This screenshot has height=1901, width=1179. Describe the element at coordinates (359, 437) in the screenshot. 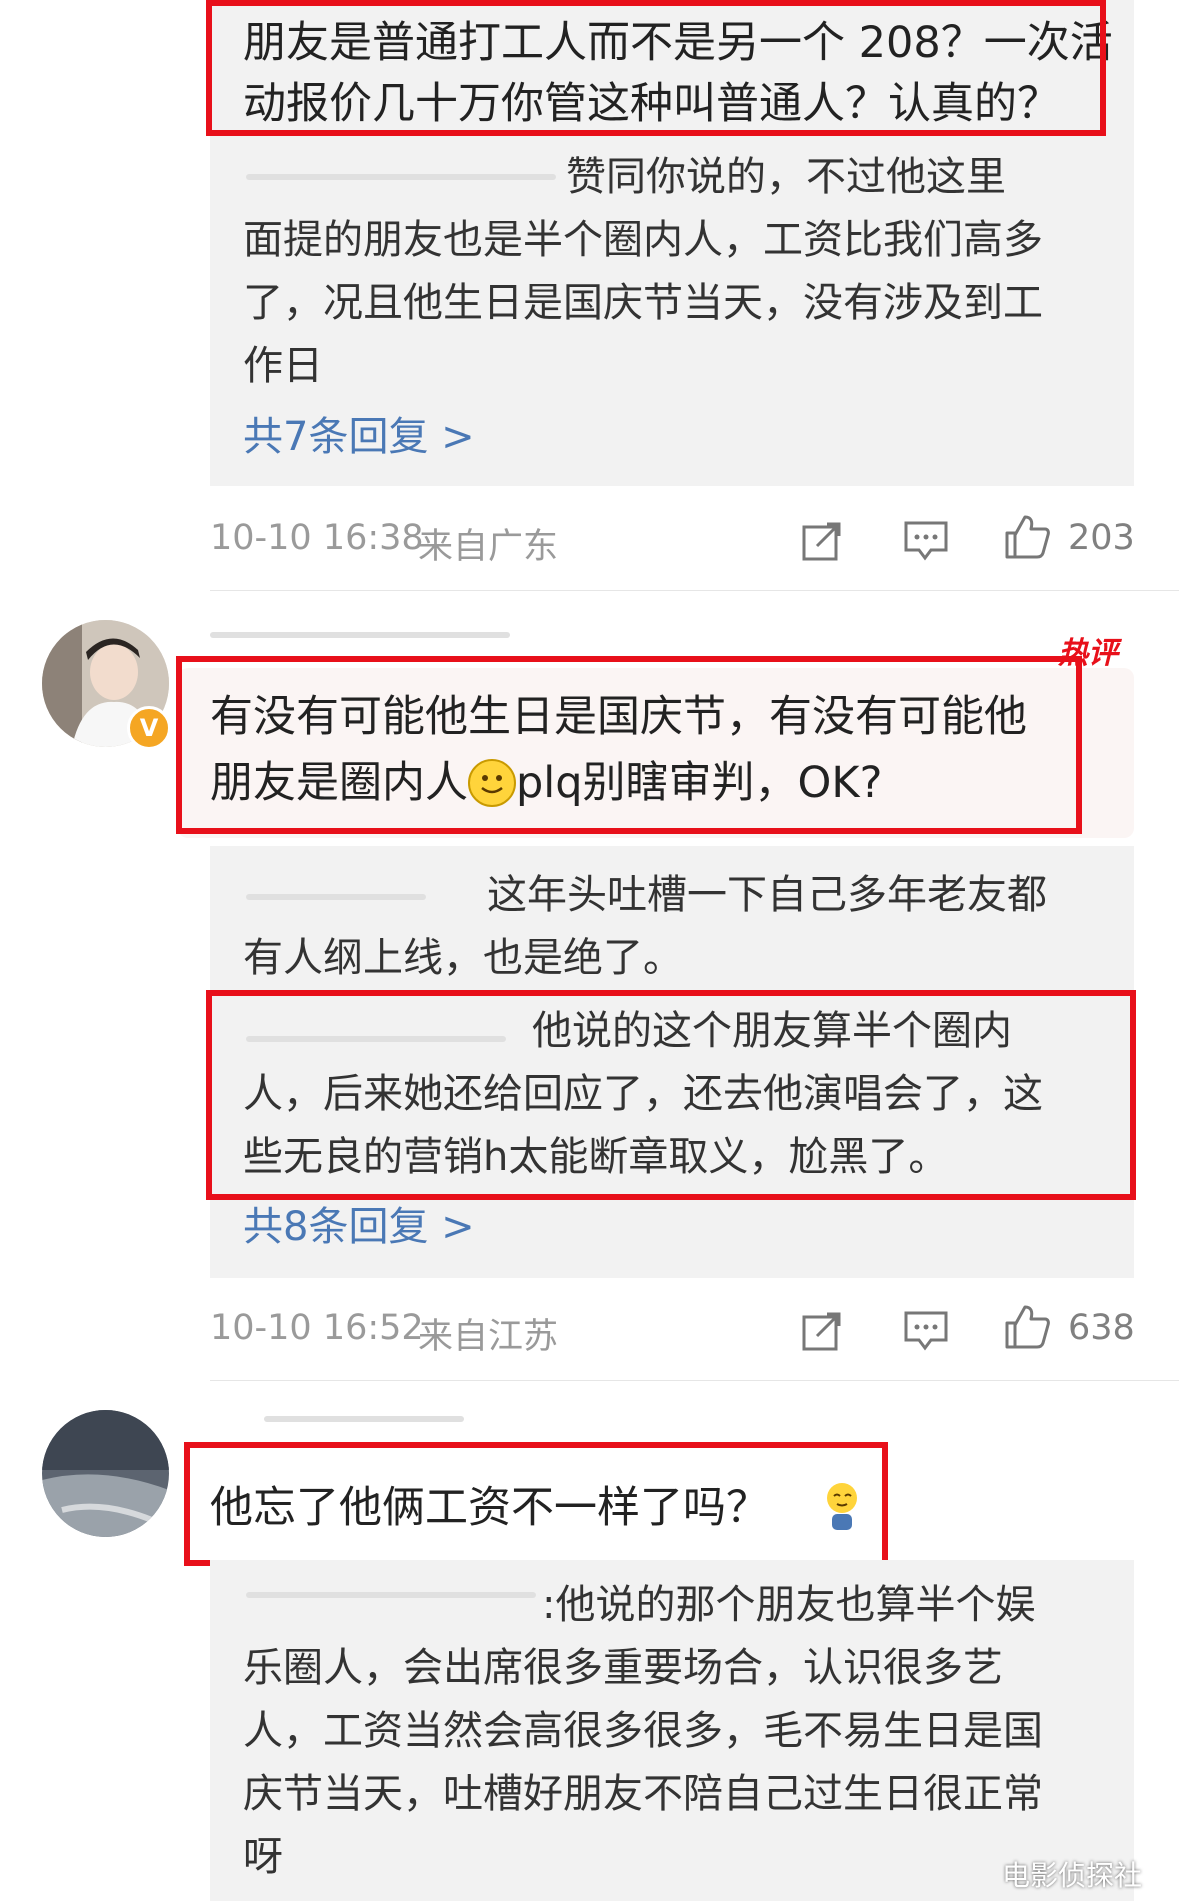

I see `comment1-more-replies-link: 共7条回复 >` at that location.